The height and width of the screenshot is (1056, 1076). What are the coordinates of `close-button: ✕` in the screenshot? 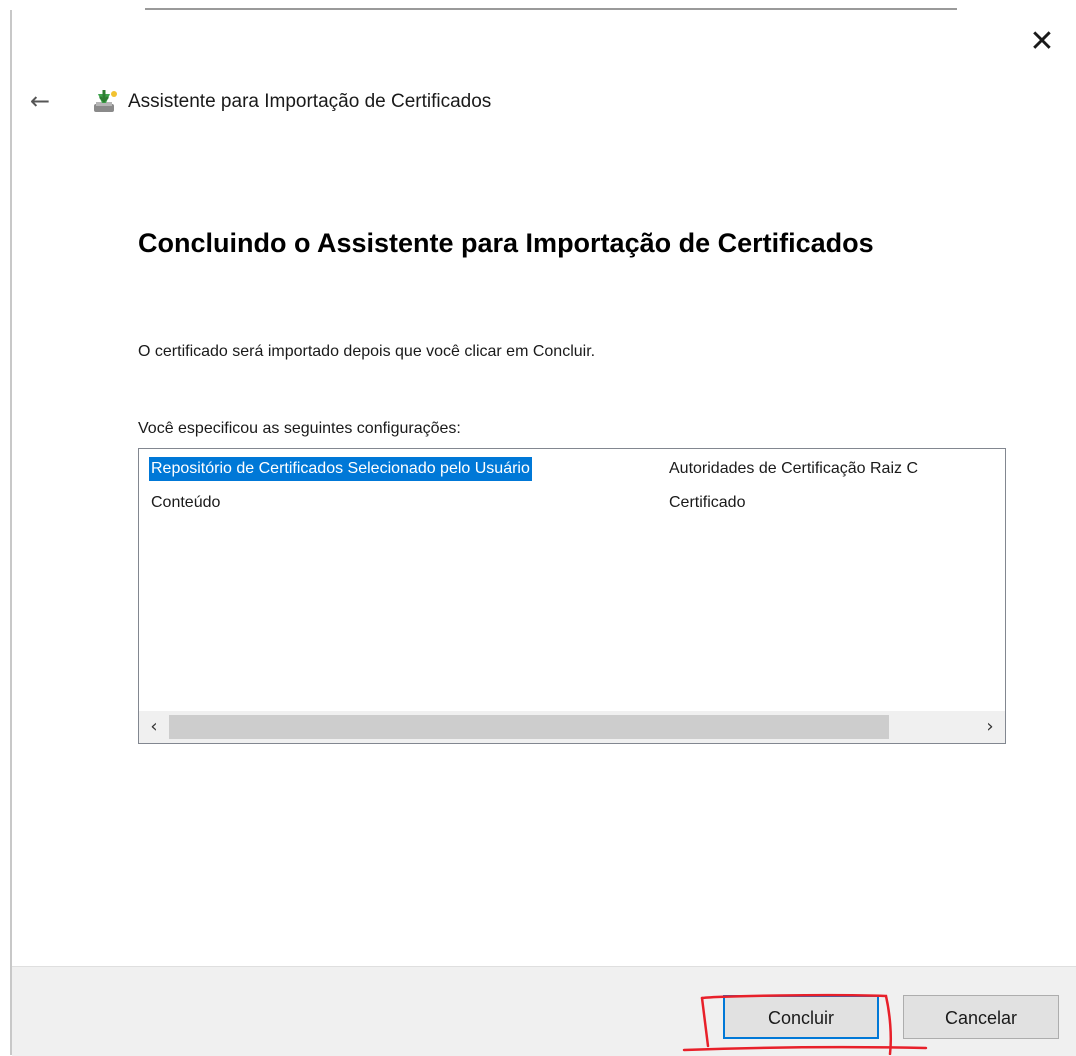 It's located at (1042, 42).